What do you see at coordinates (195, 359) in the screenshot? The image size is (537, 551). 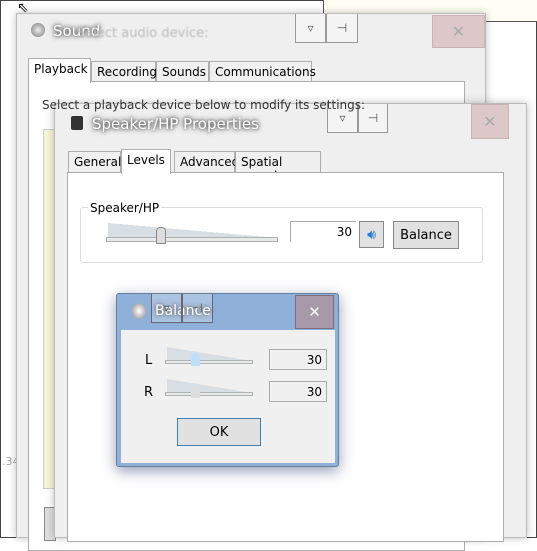 I see `left-slider-thumb` at bounding box center [195, 359].